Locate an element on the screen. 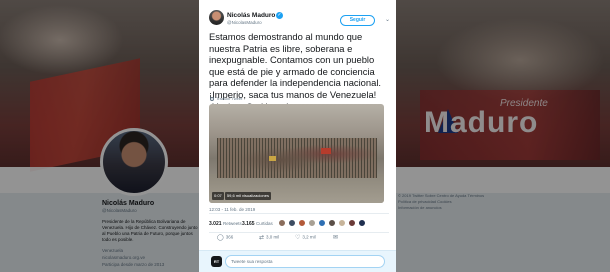  retweets-count: 3.021 is located at coordinates (215, 224).